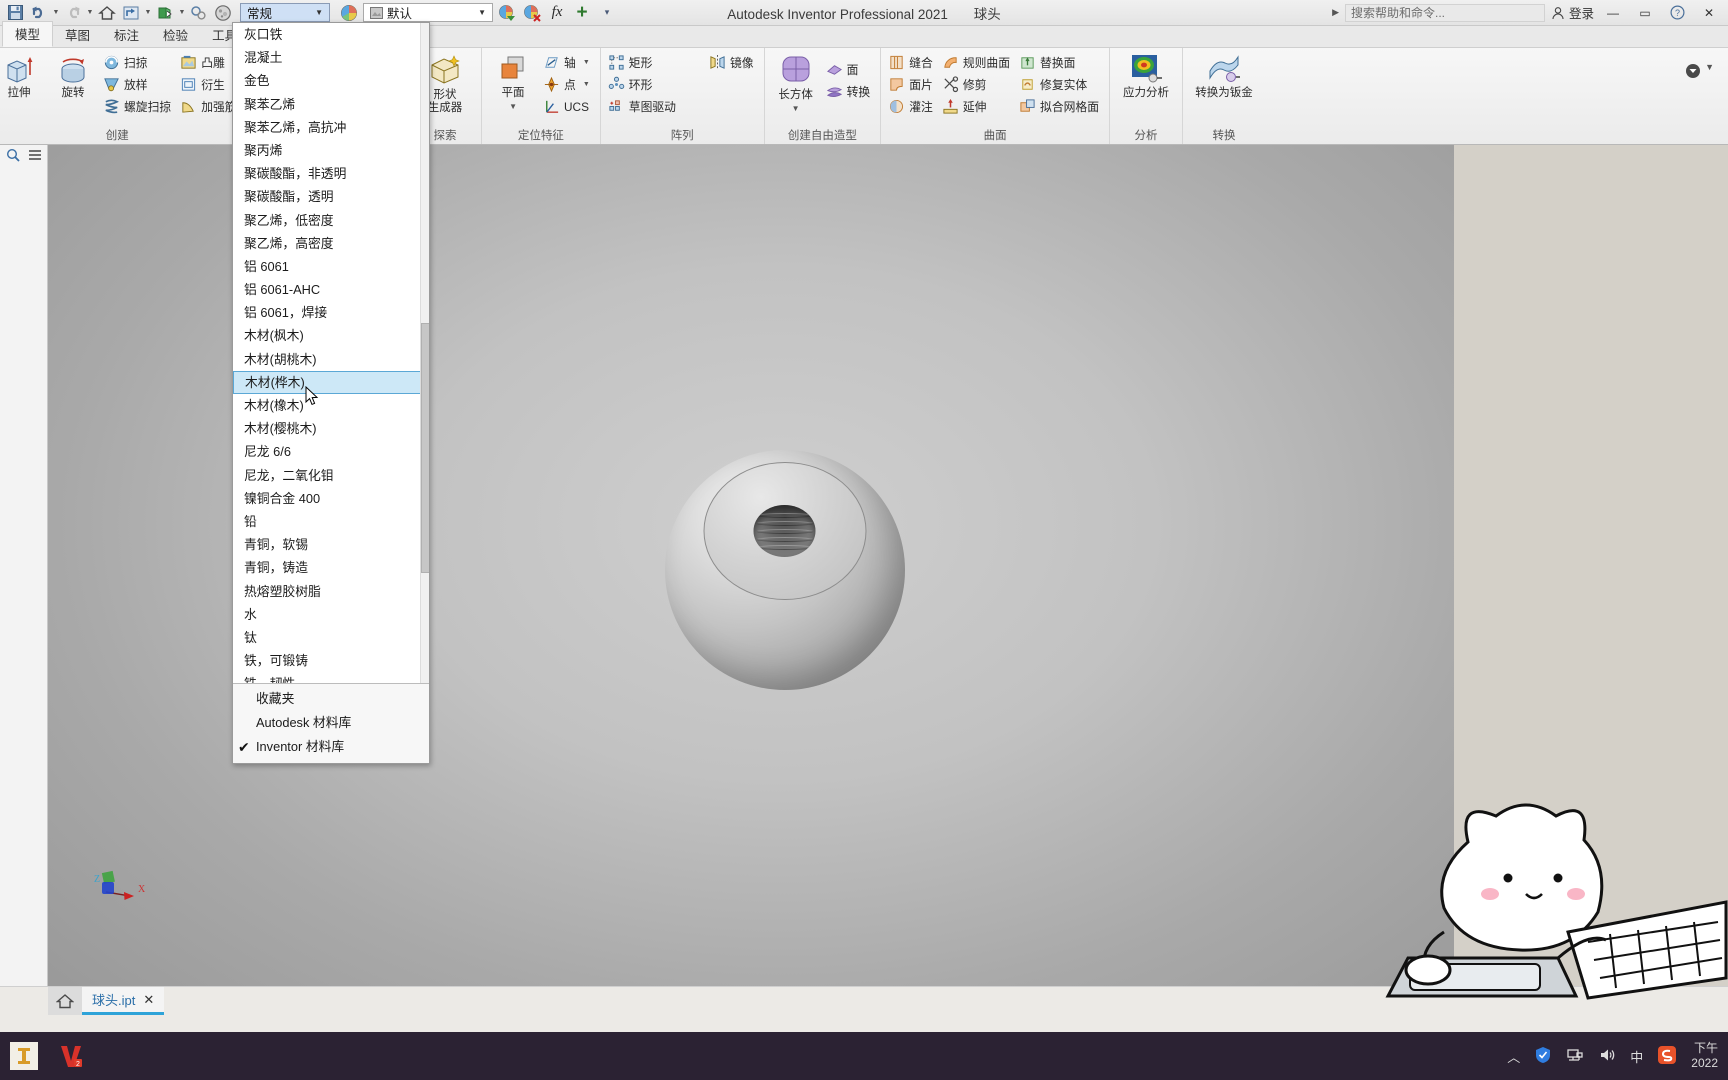 The image size is (1728, 1080). Describe the element at coordinates (331, 521) in the screenshot. I see `material-item: 铅` at that location.